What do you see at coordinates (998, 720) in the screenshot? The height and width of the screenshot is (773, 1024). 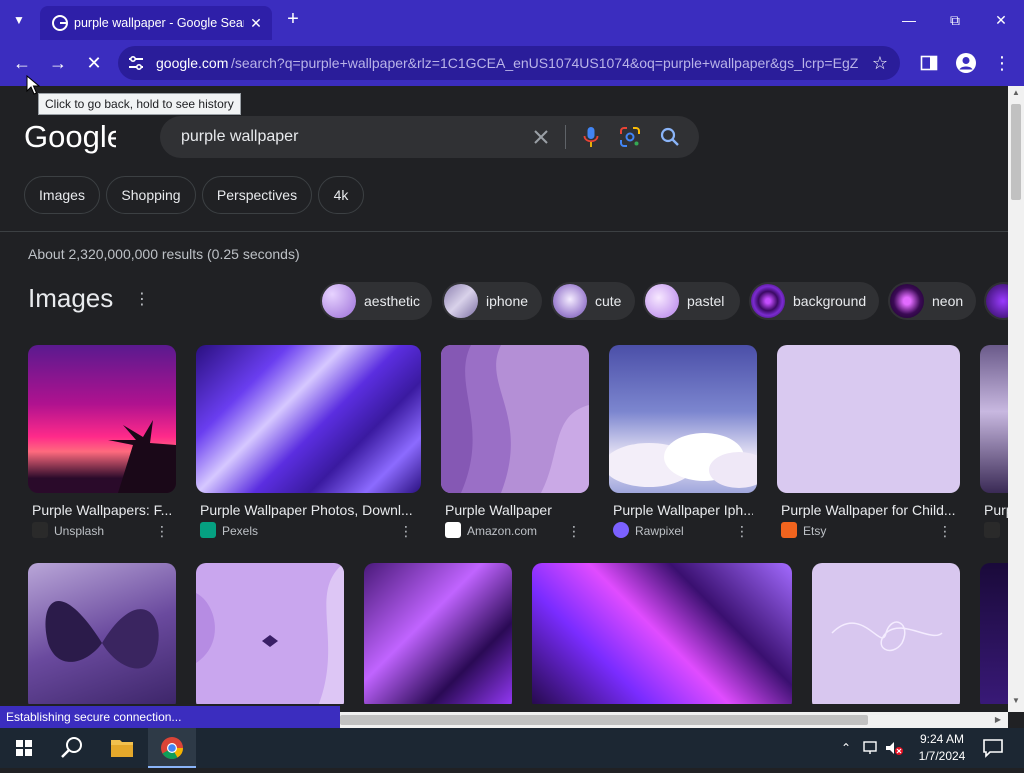 I see `scroll-right-arrow-icon: ▶` at bounding box center [998, 720].